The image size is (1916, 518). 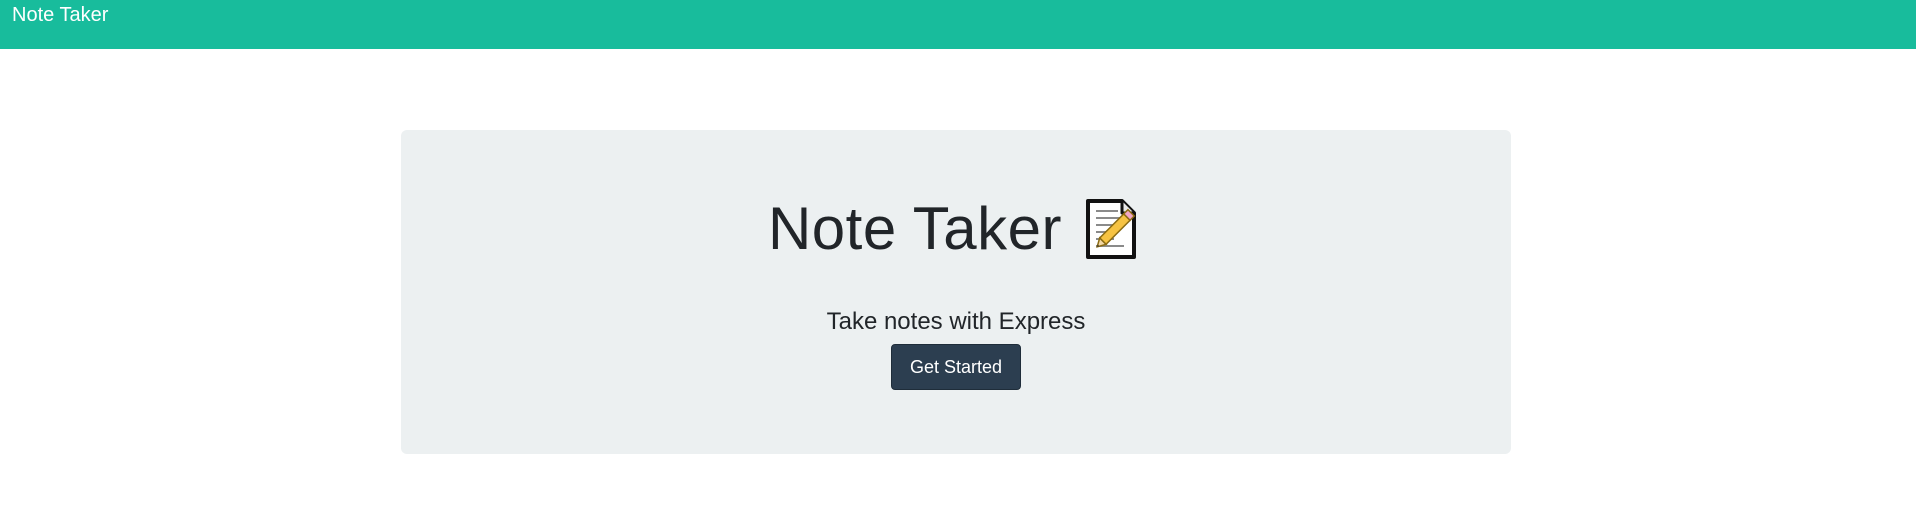 I want to click on hero-title-row: Note Taker, so click(x=956, y=229).